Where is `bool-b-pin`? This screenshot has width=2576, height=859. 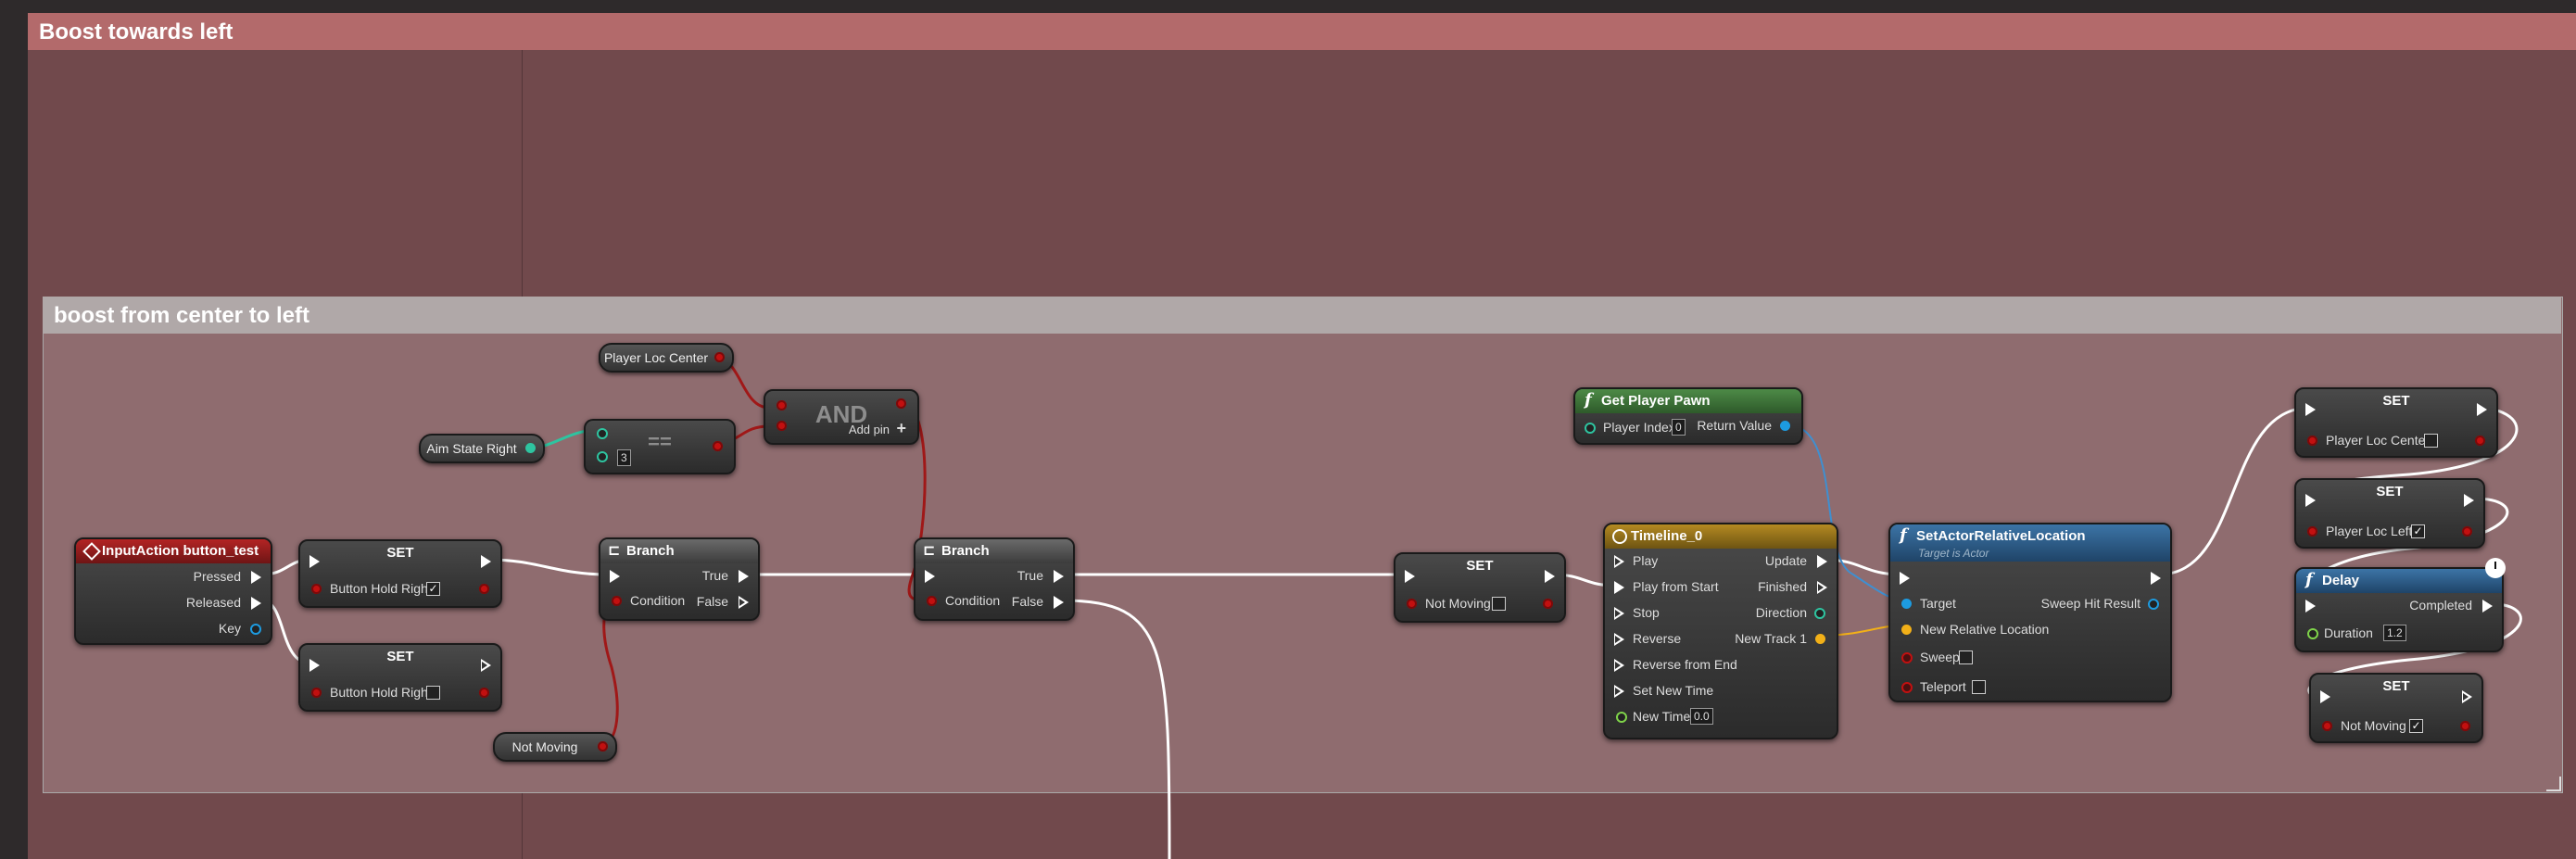 bool-b-pin is located at coordinates (782, 426).